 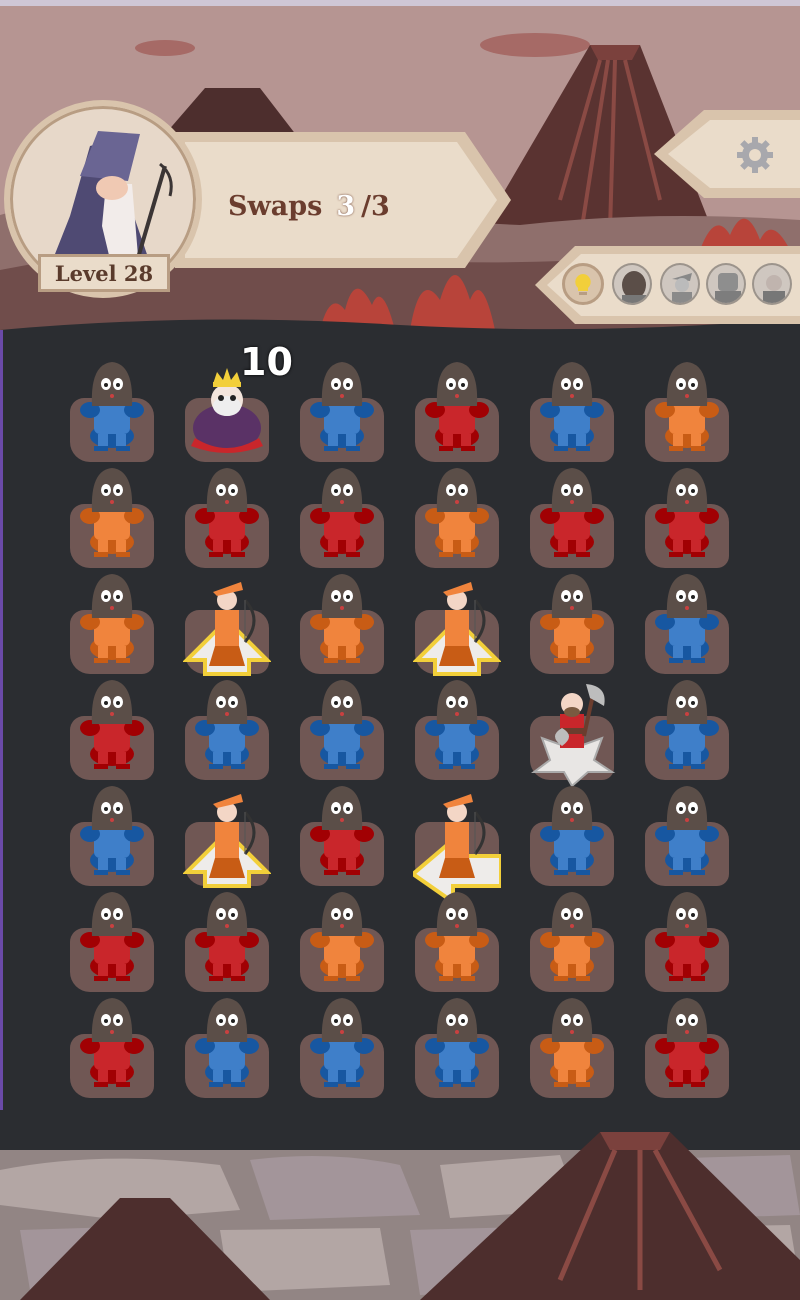 I want to click on score-popup: 10, so click(x=266, y=362).